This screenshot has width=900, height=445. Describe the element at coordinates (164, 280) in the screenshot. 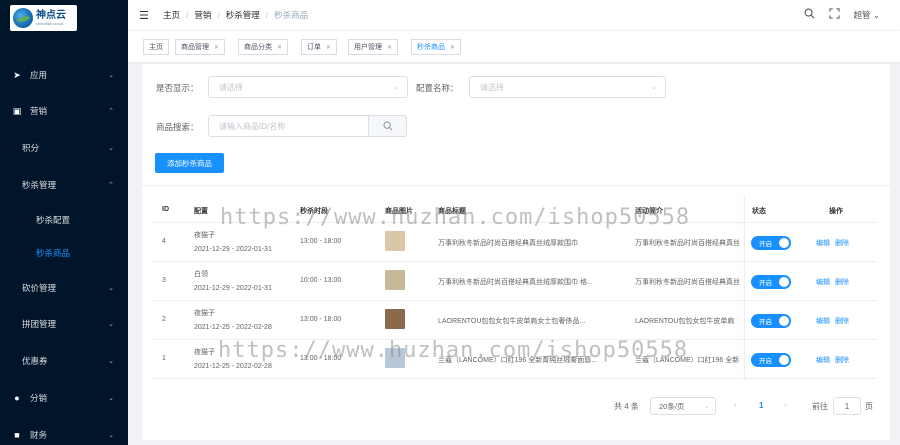

I see `cell-id: 3` at that location.